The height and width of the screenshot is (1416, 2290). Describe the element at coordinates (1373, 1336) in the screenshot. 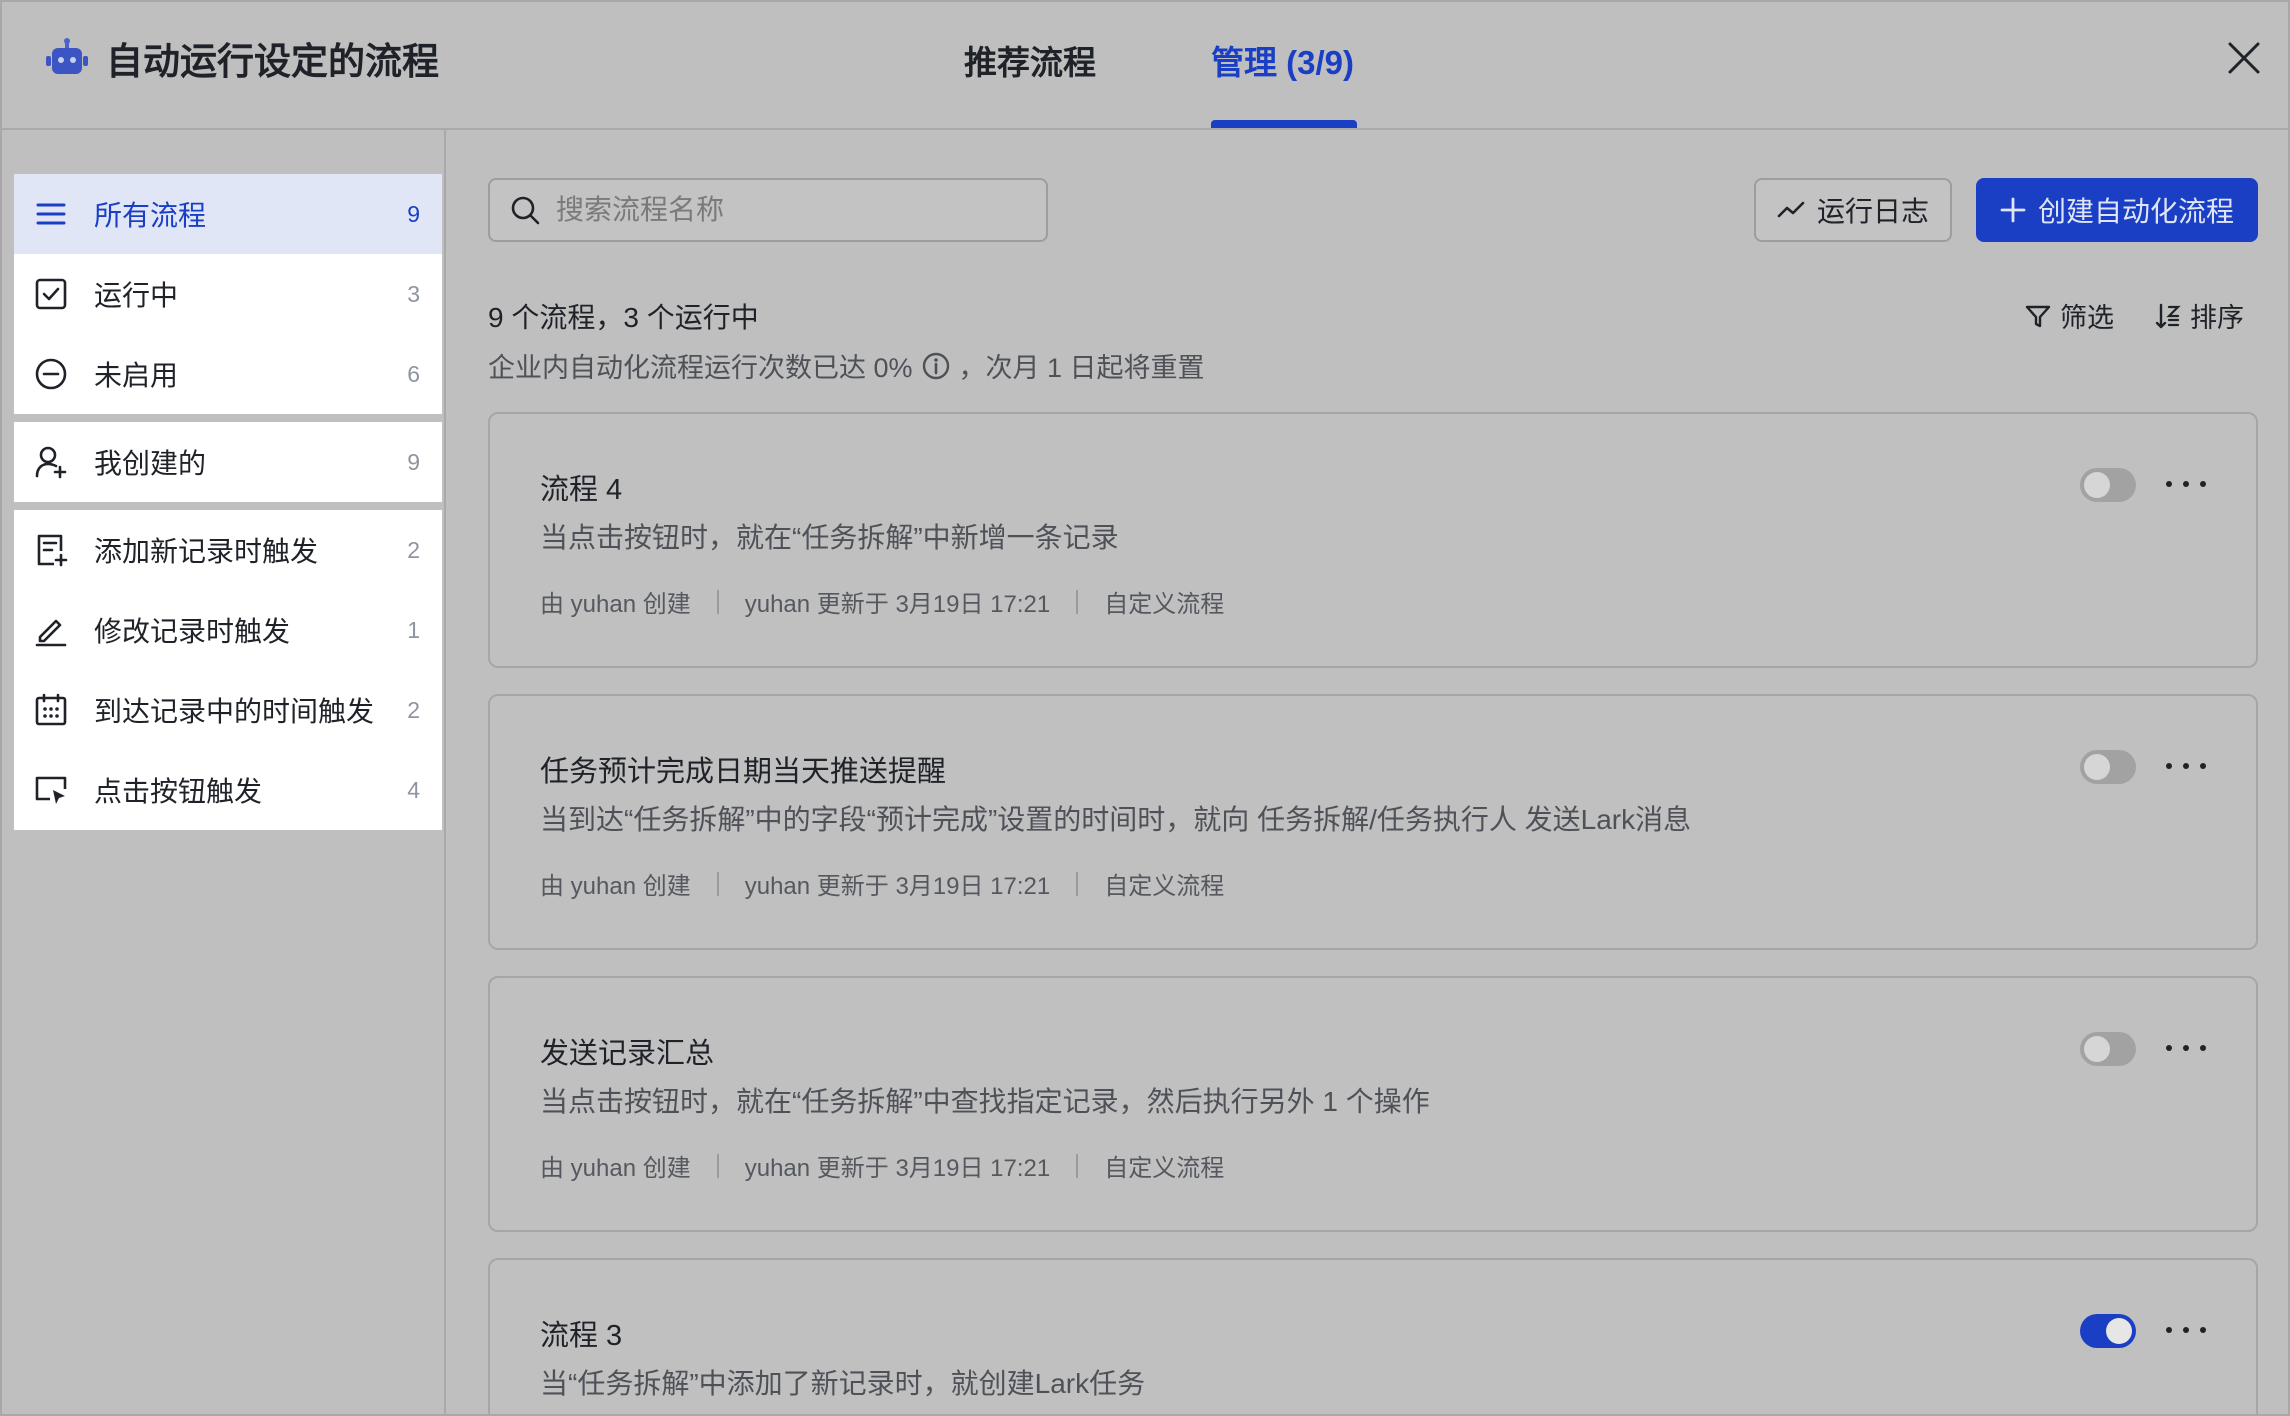

I see `flow-card: 流程 3 当“任务拆解”中添加了新记录时，就创建Lark任务` at that location.